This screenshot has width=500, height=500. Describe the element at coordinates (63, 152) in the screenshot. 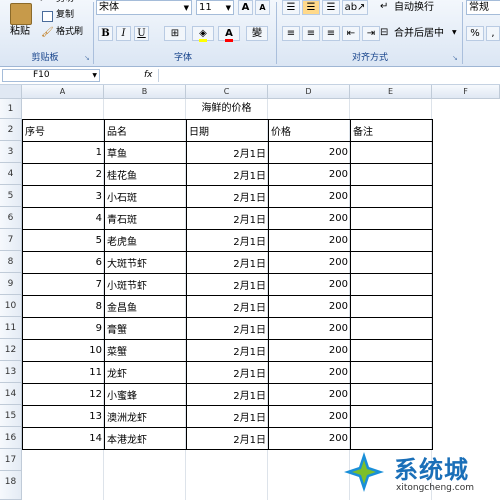

I see `no-cell: 1` at that location.